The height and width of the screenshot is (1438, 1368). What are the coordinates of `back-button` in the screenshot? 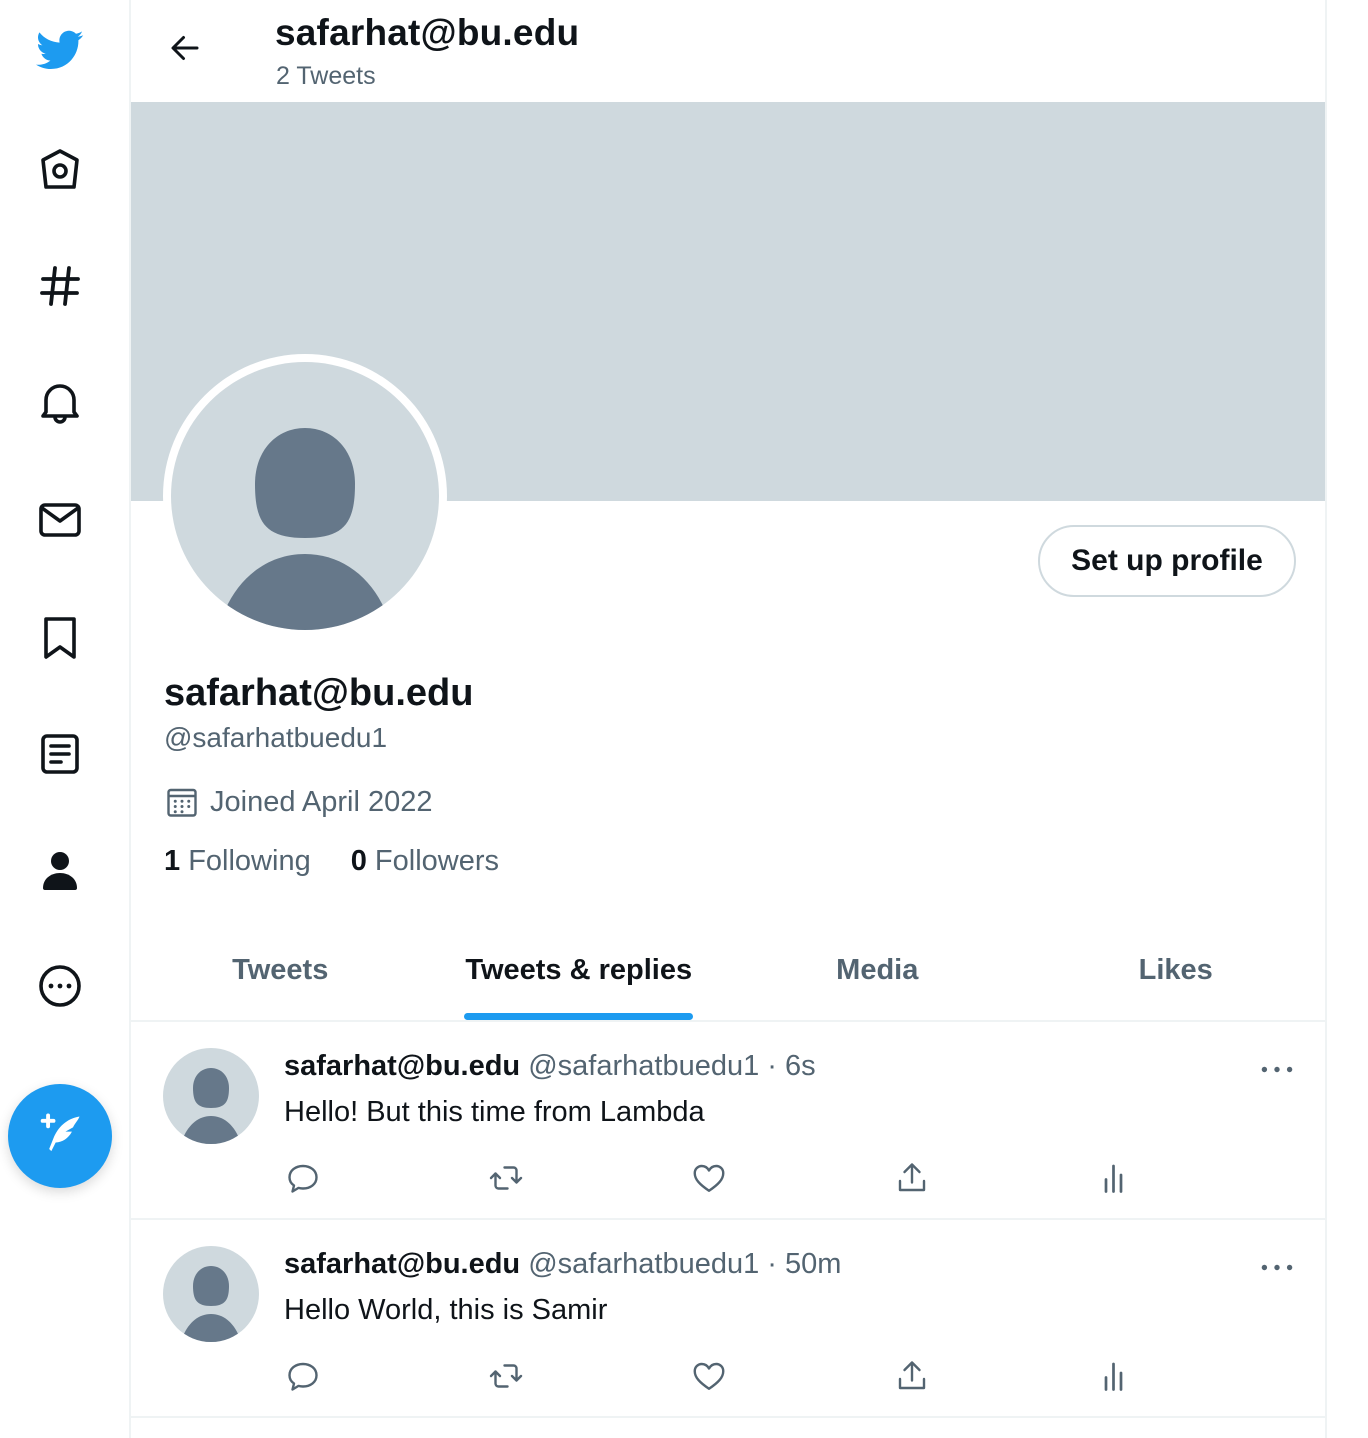 It's located at (185, 48).